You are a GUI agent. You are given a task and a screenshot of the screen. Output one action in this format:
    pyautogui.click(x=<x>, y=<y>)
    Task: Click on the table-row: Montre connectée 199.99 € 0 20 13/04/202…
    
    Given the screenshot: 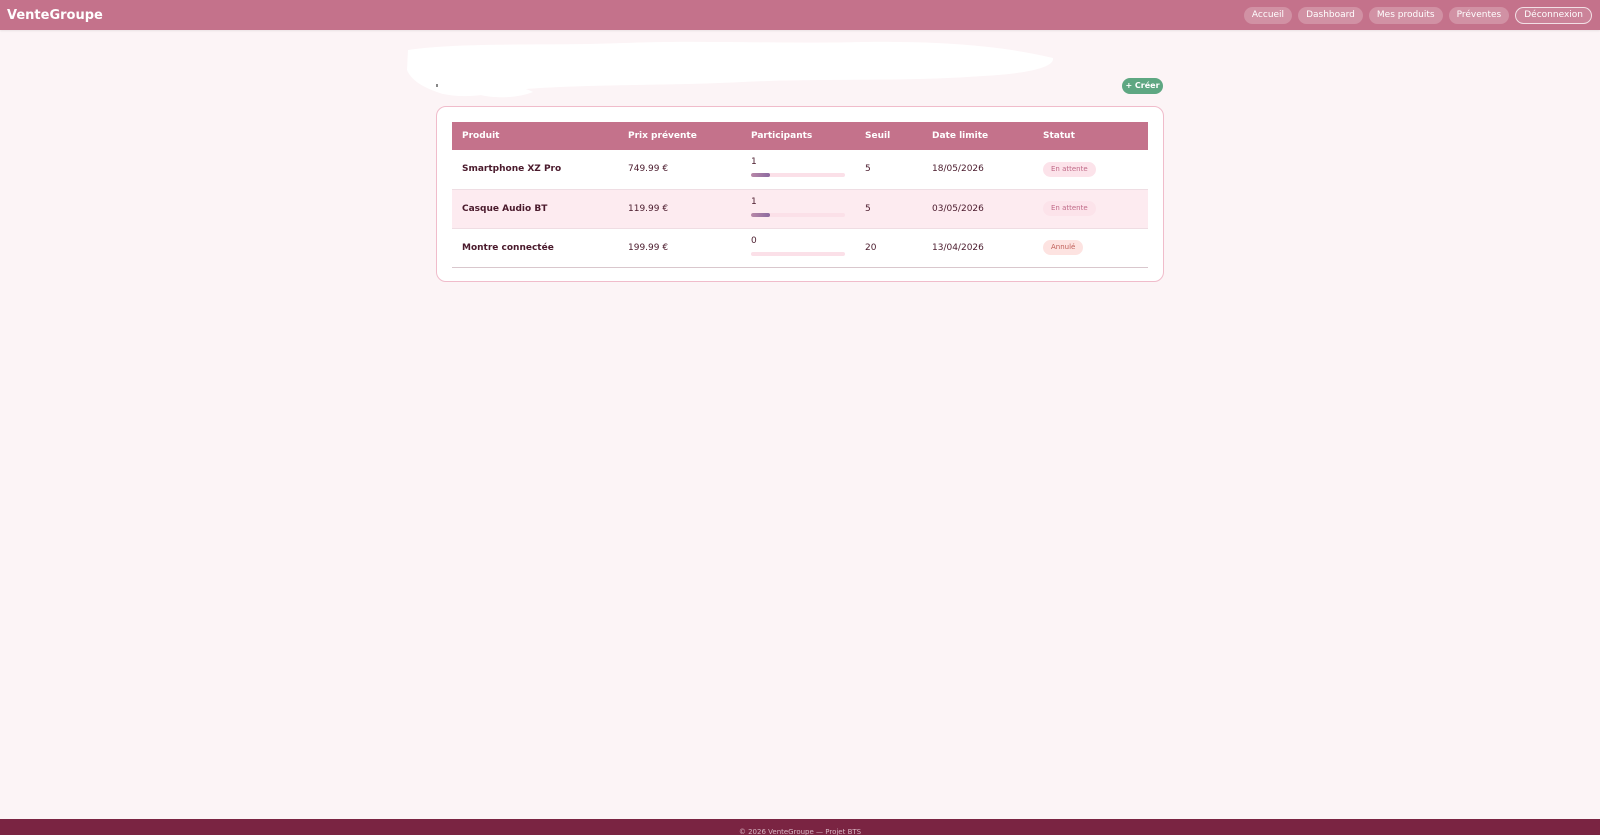 What is the action you would take?
    pyautogui.click(x=800, y=247)
    